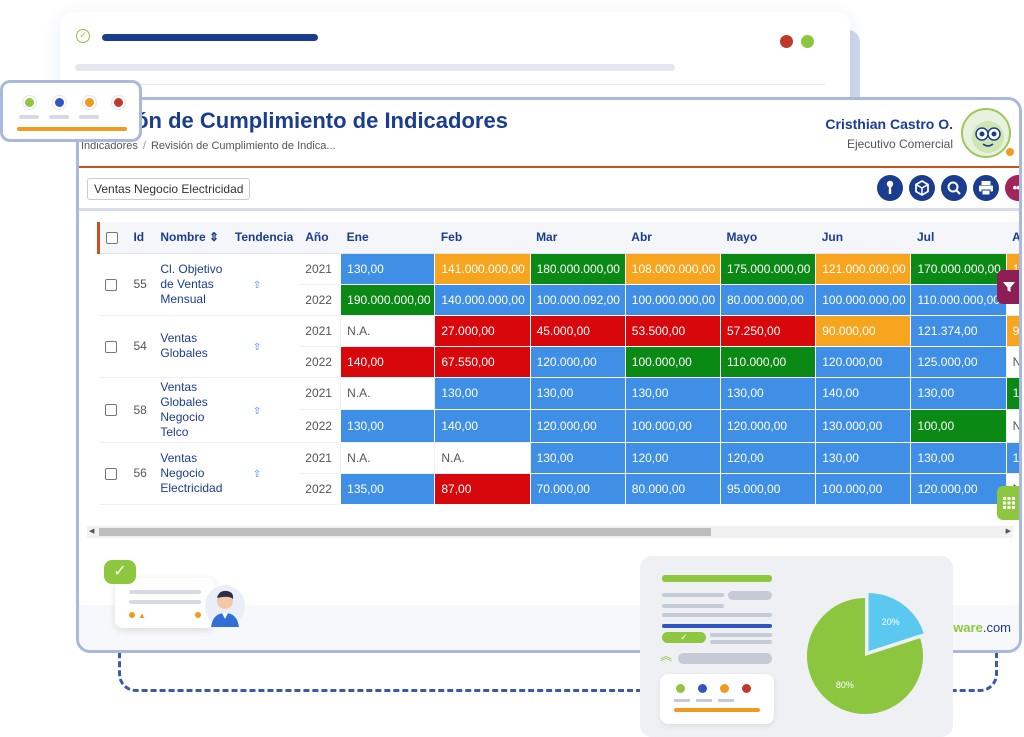  What do you see at coordinates (673, 238) in the screenshot?
I see `column-header-abr: Abr` at bounding box center [673, 238].